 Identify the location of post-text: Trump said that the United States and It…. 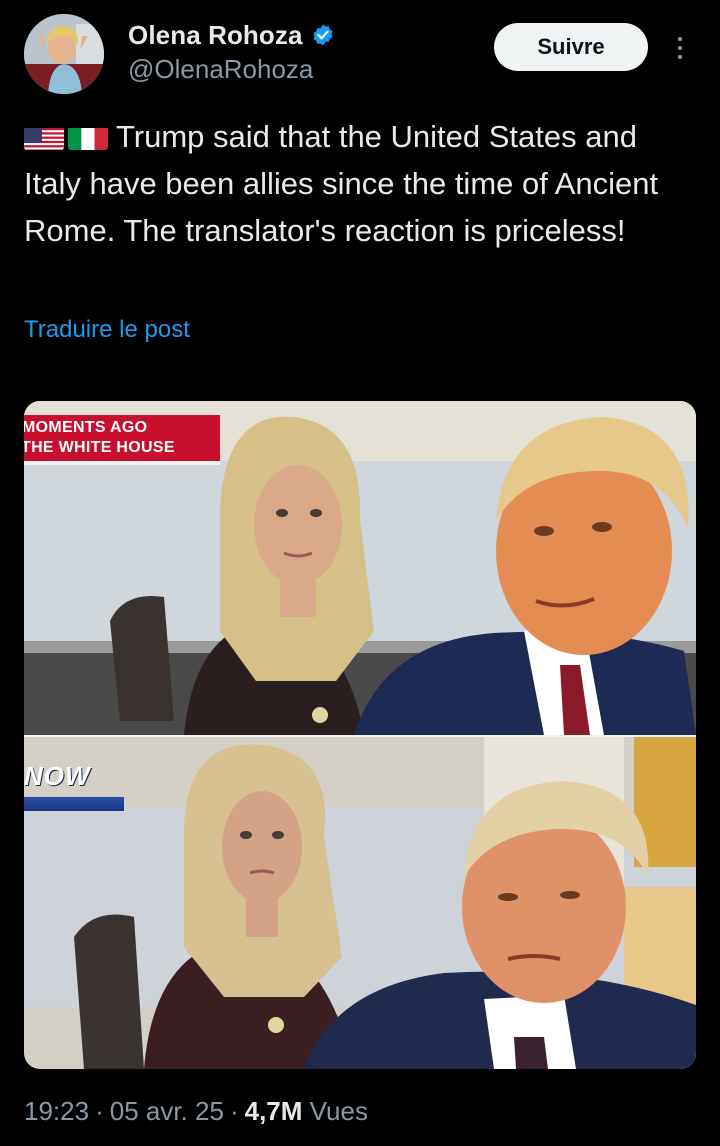
(359, 183).